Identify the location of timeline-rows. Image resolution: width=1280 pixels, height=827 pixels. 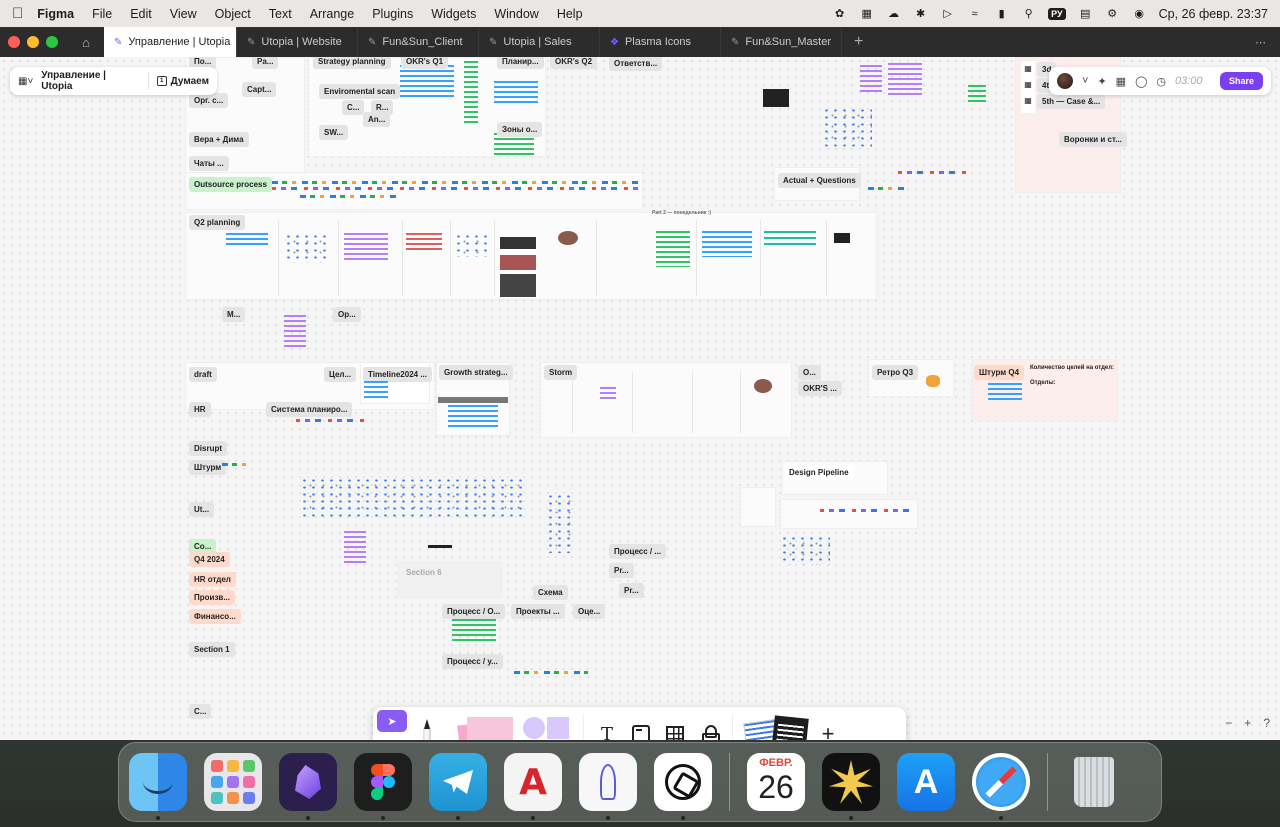
(376, 391).